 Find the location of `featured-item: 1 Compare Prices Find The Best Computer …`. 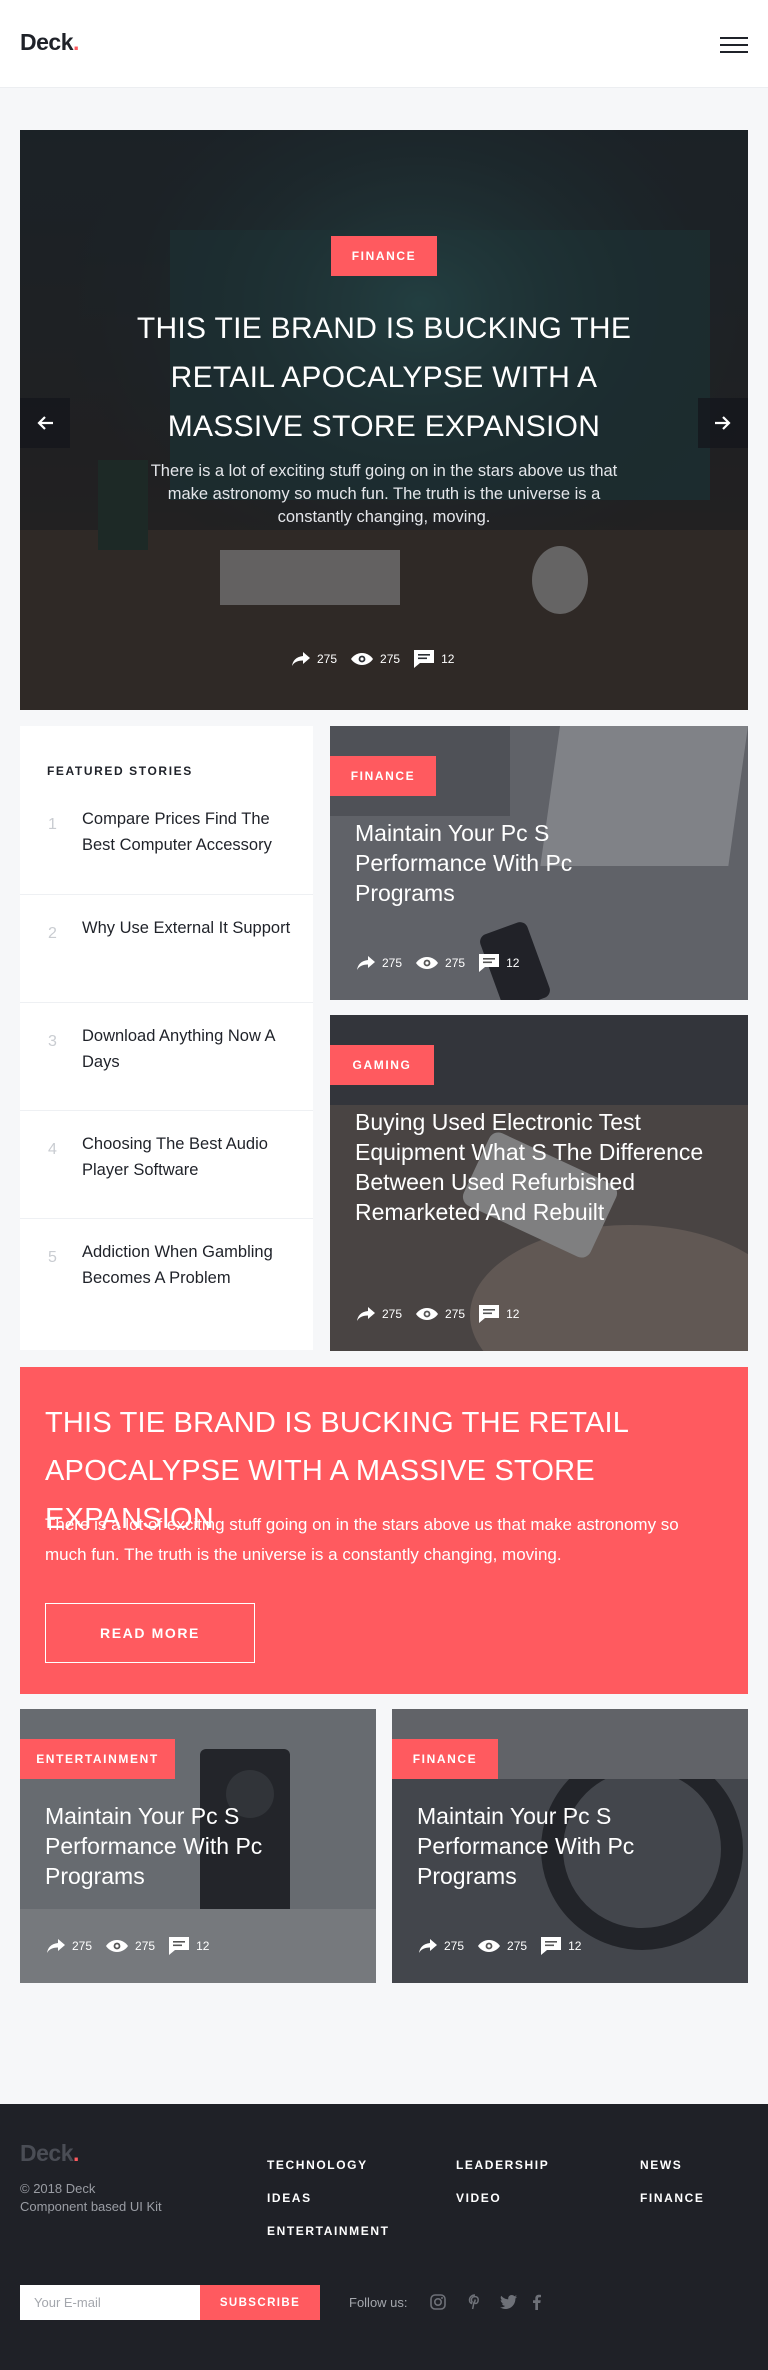

featured-item: 1 Compare Prices Find The Best Computer … is located at coordinates (166, 843).